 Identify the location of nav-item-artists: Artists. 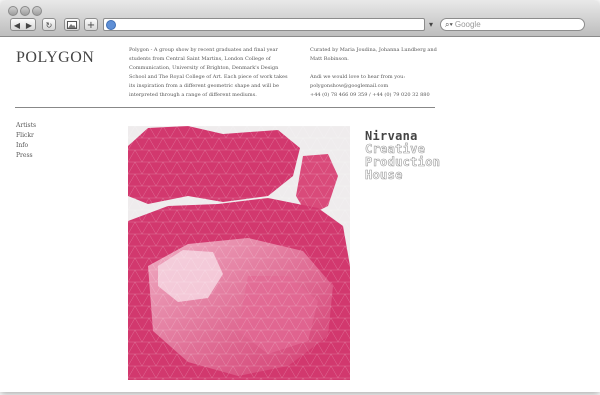
(26, 126).